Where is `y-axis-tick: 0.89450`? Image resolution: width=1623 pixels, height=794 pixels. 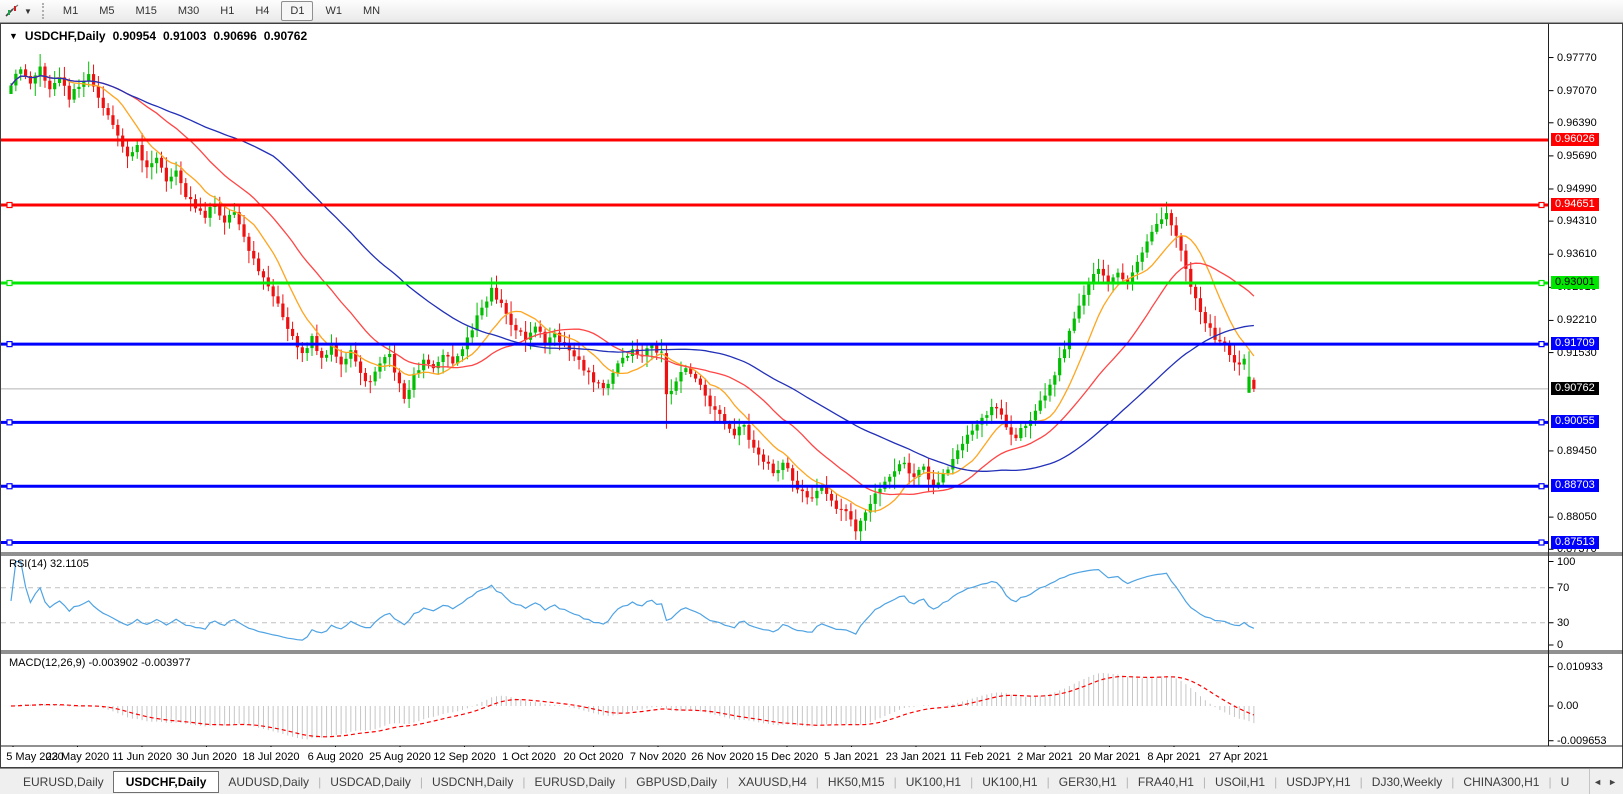 y-axis-tick: 0.89450 is located at coordinates (1577, 450).